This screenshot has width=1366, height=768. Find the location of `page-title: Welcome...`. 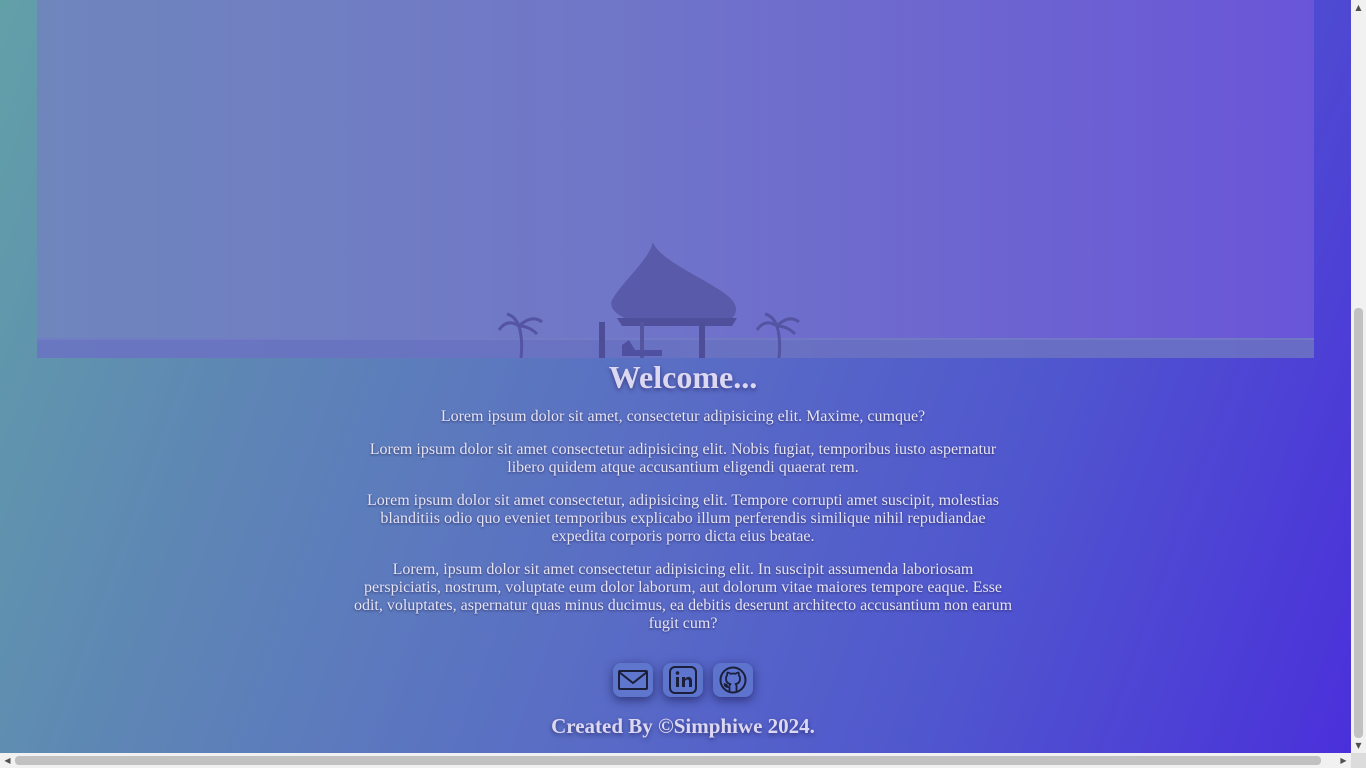

page-title: Welcome... is located at coordinates (683, 377).